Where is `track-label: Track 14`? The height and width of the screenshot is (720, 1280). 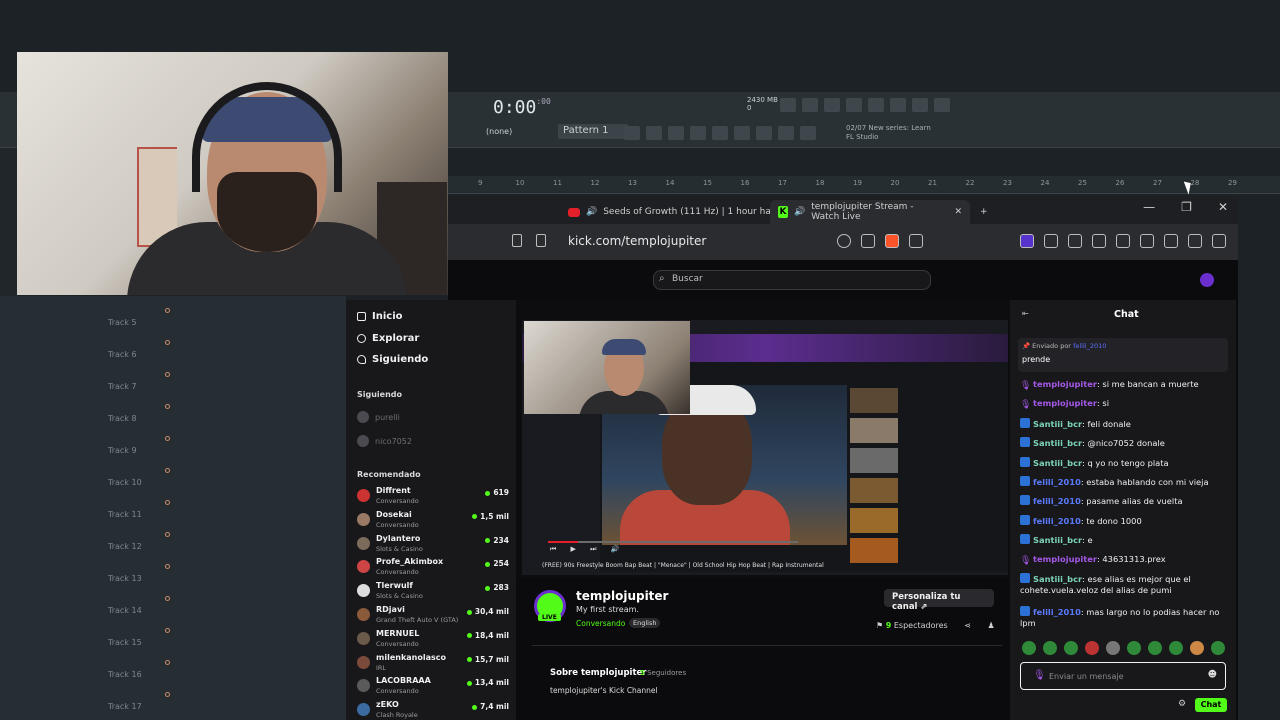 track-label: Track 14 is located at coordinates (125, 610).